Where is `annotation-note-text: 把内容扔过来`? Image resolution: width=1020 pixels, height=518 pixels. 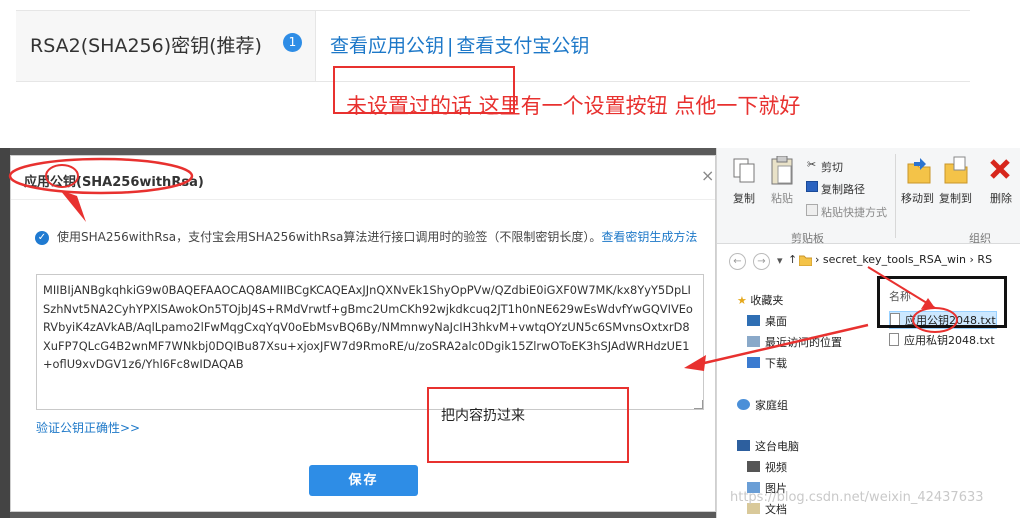 annotation-note-text: 把内容扔过来 is located at coordinates (483, 416).